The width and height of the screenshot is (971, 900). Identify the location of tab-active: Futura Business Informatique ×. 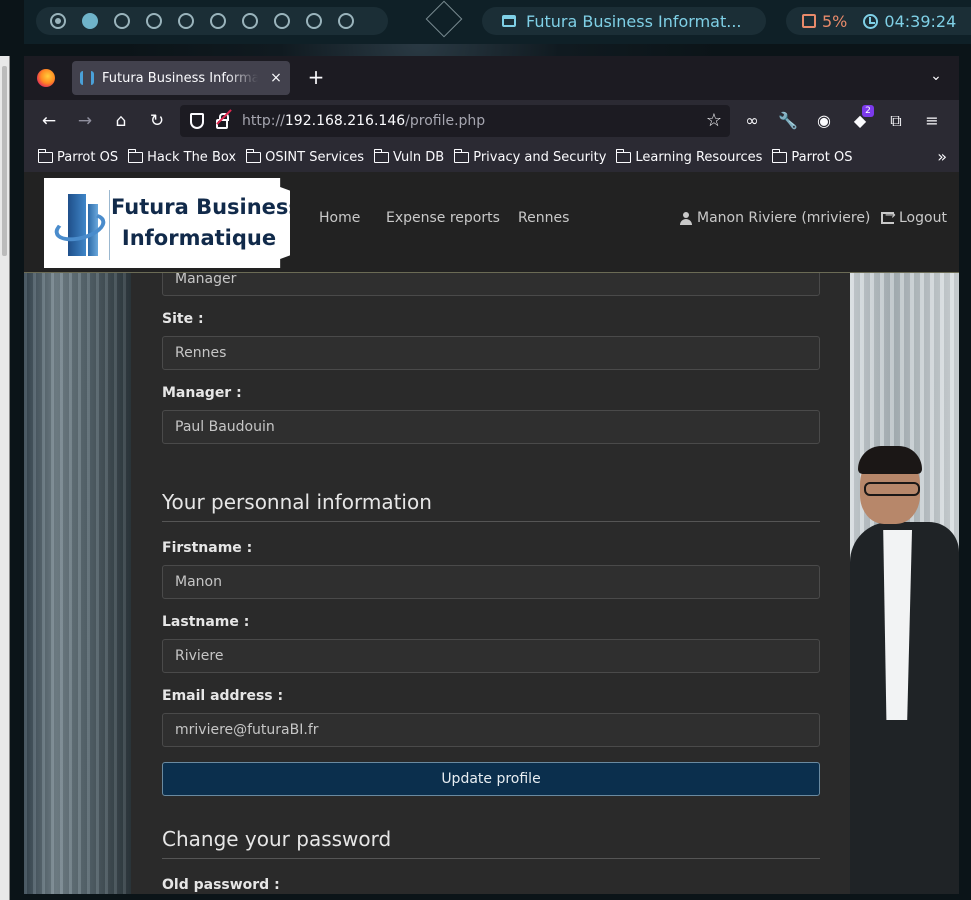
(181, 78).